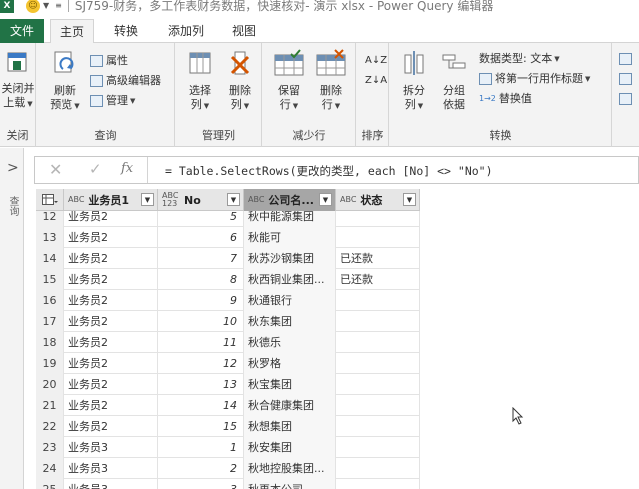 Image resolution: width=639 pixels, height=489 pixels. I want to click on table-row: 14 业务员2 7 秋苏沙钢集团 已还款, so click(228, 258).